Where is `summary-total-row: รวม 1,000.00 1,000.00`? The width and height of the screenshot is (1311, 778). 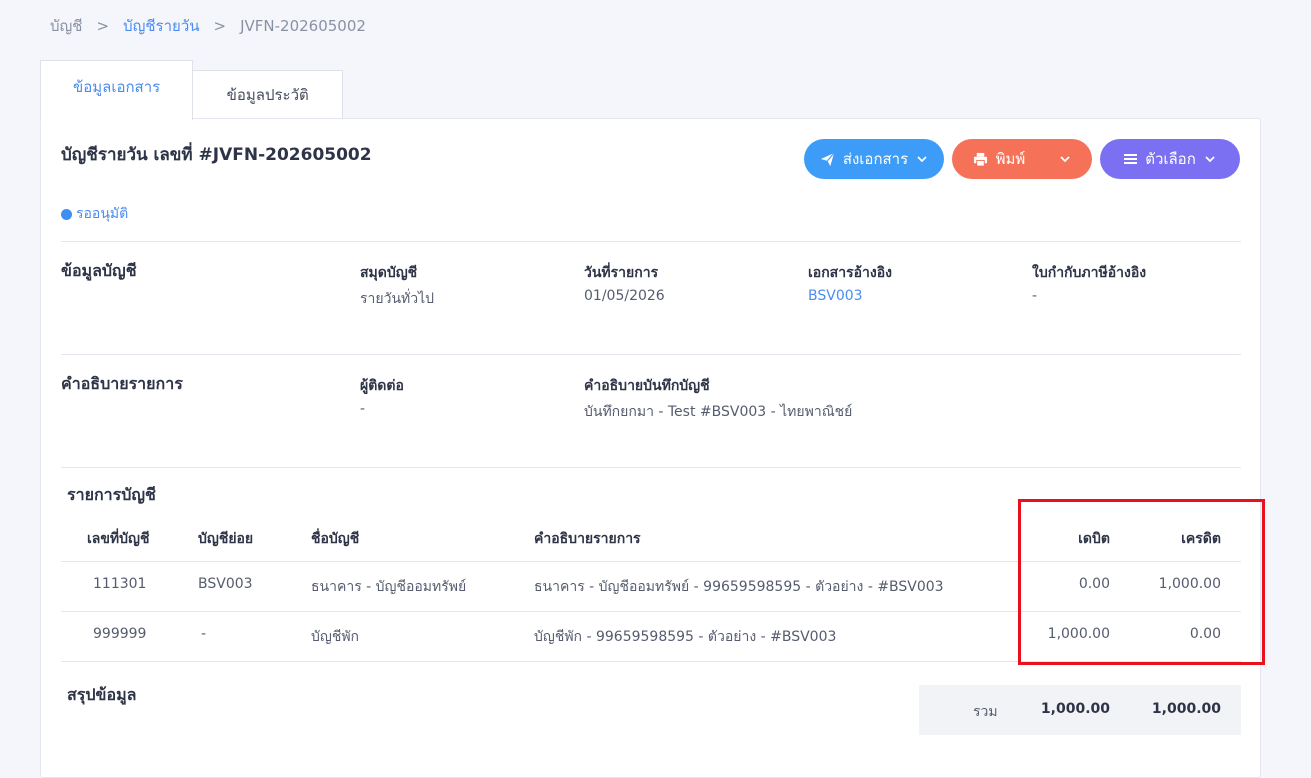
summary-total-row: รวม 1,000.00 1,000.00 is located at coordinates (1080, 710).